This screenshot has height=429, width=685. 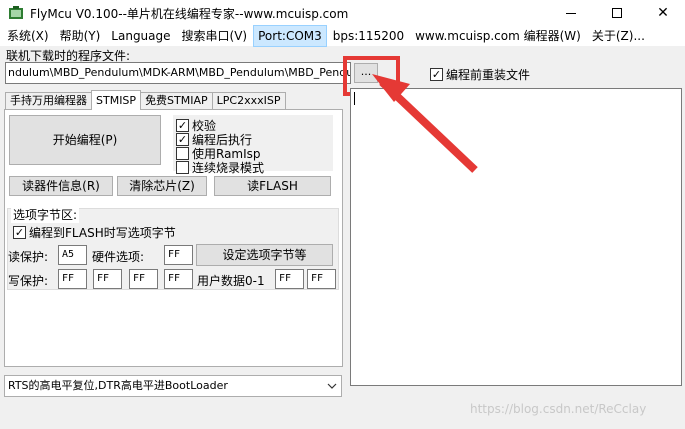 I want to click on write-option-bytes-label: 编程到FLASH时写选项字节, so click(x=102, y=233).